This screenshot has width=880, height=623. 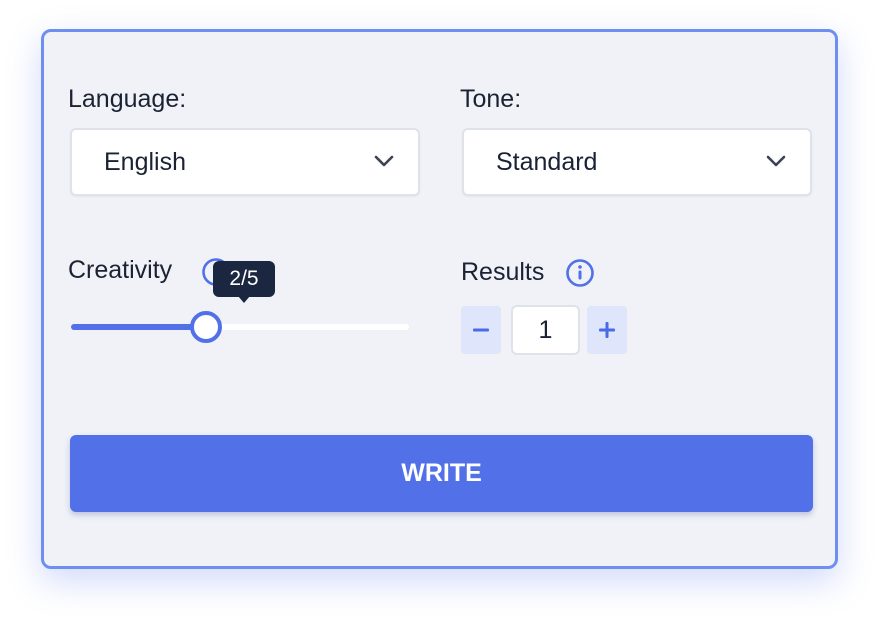 I want to click on creativity-slider, so click(x=240, y=327).